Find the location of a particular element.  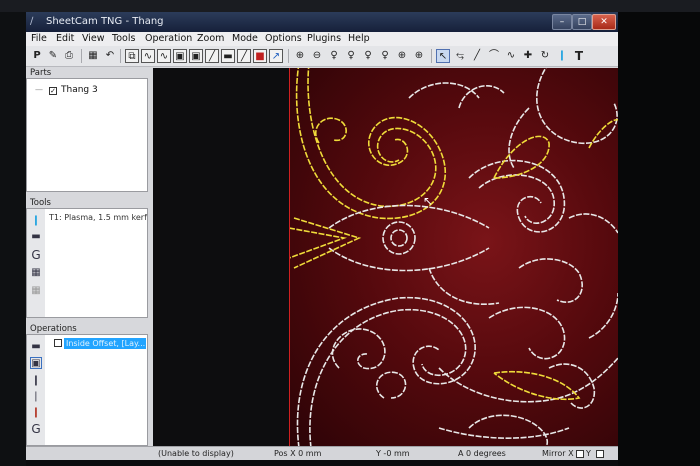

gcode-operation-icon: G is located at coordinates (36, 429).